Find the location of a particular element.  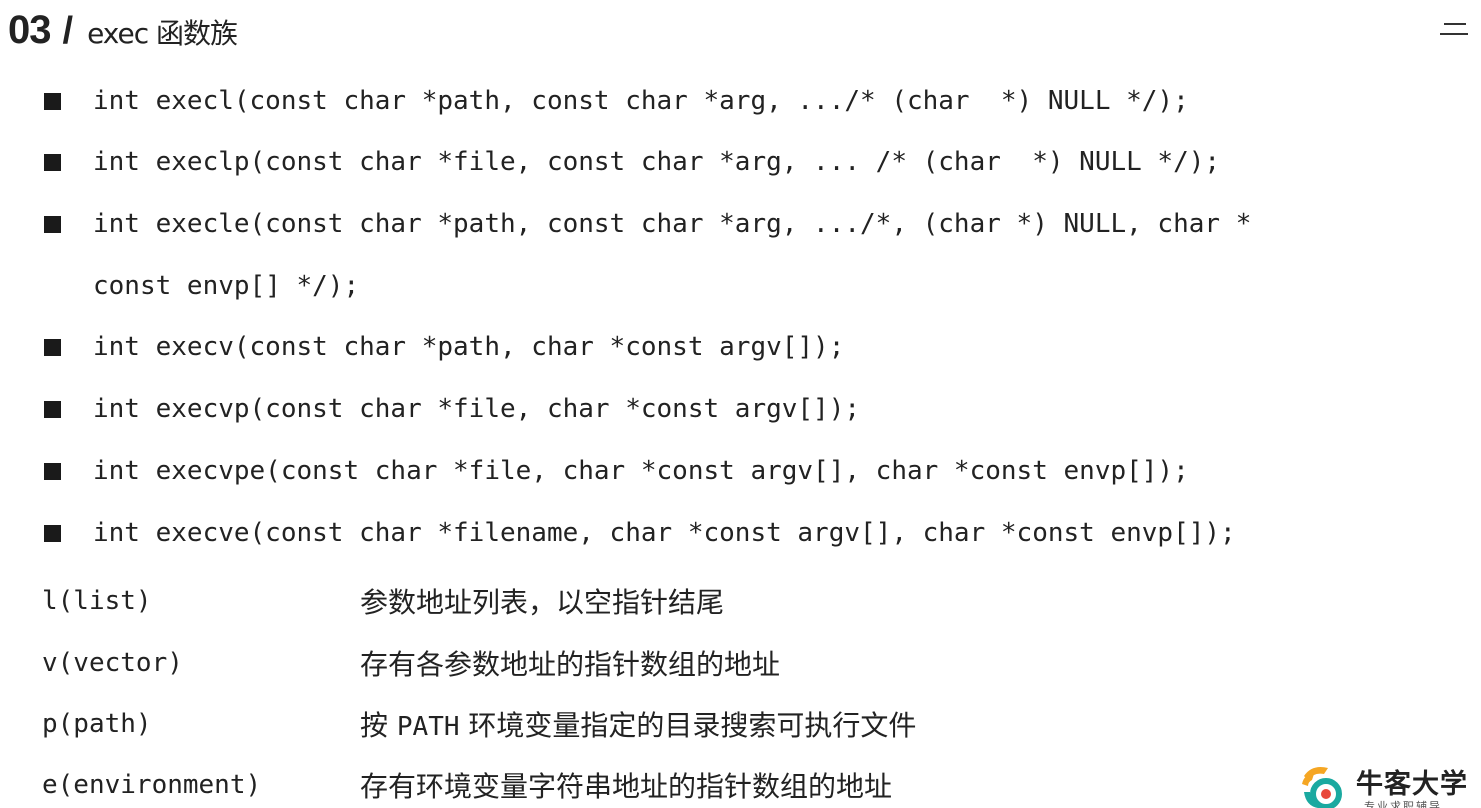

legend-row: l(list) 参数地址列表，以空指针结尾 is located at coordinates (383, 601).